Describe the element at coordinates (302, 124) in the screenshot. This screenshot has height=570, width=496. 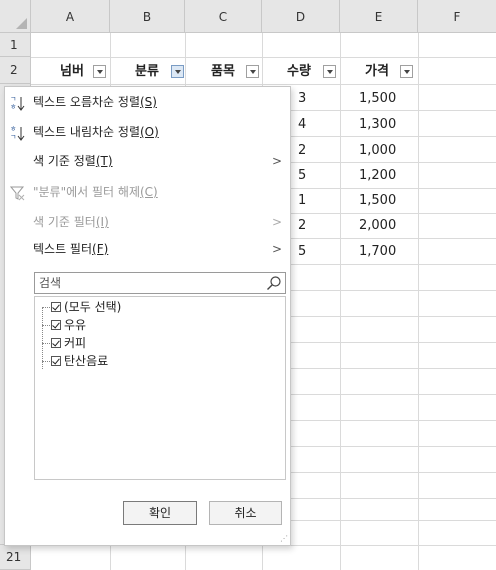
I see `quantity-cell: 4` at that location.